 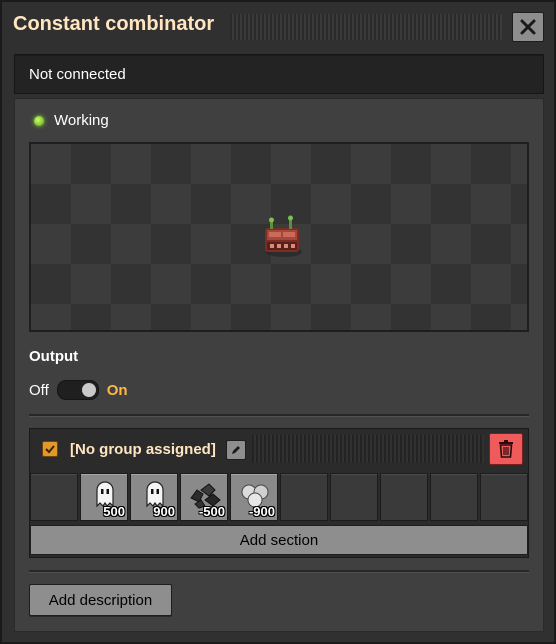 What do you see at coordinates (114, 511) in the screenshot?
I see `signal-count: 500` at bounding box center [114, 511].